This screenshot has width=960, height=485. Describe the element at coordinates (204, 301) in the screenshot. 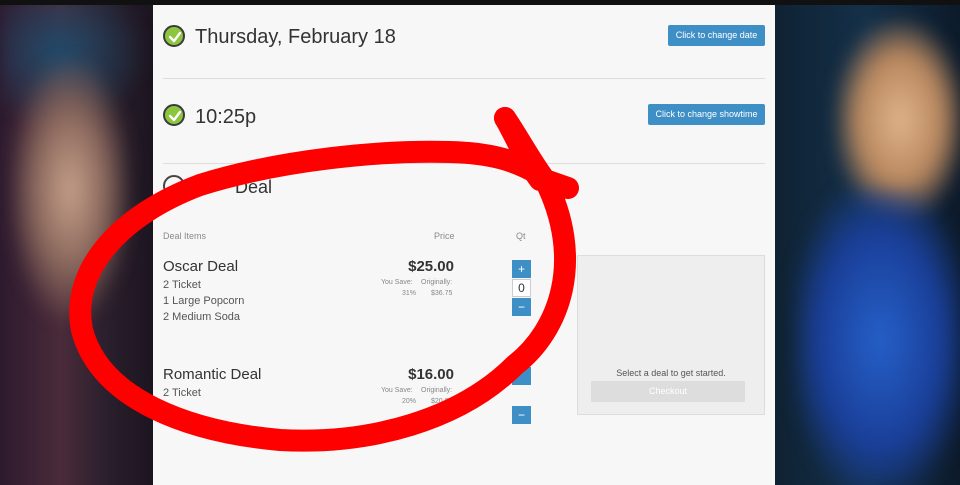

I see `deal-item: 1 Large Popcorn` at that location.